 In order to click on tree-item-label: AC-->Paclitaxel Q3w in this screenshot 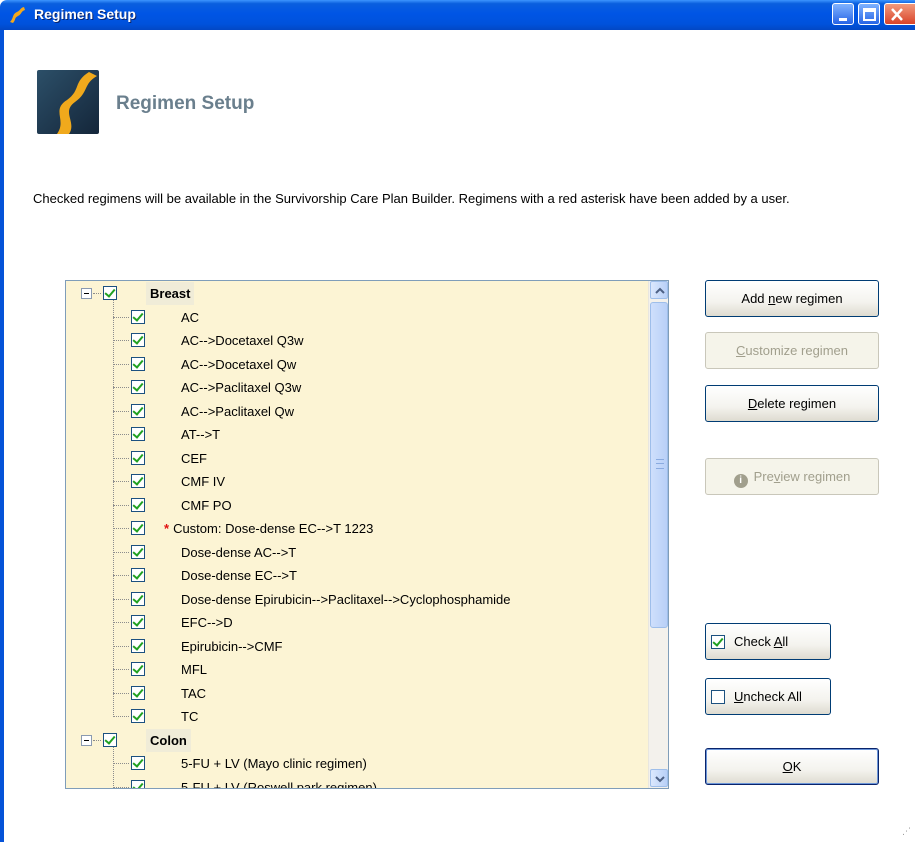, I will do `click(241, 387)`.